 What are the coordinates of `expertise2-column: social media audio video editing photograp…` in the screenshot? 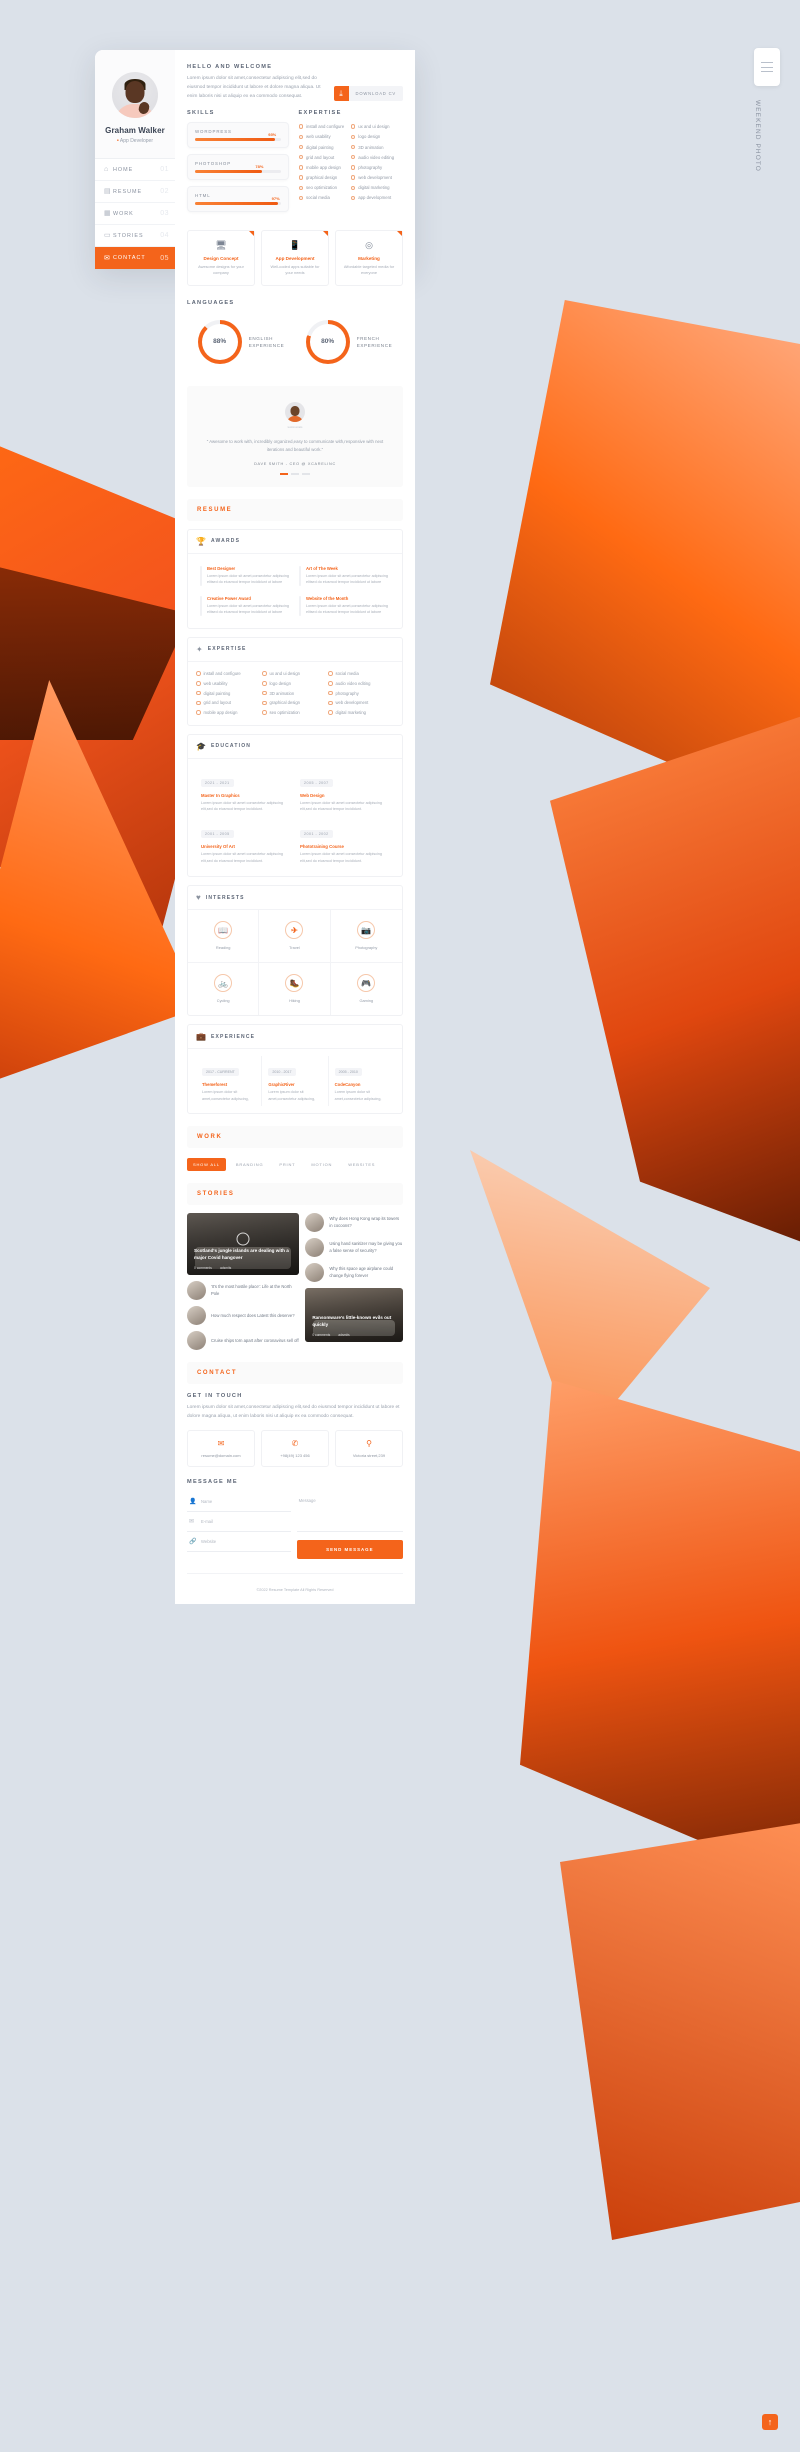 It's located at (361, 693).